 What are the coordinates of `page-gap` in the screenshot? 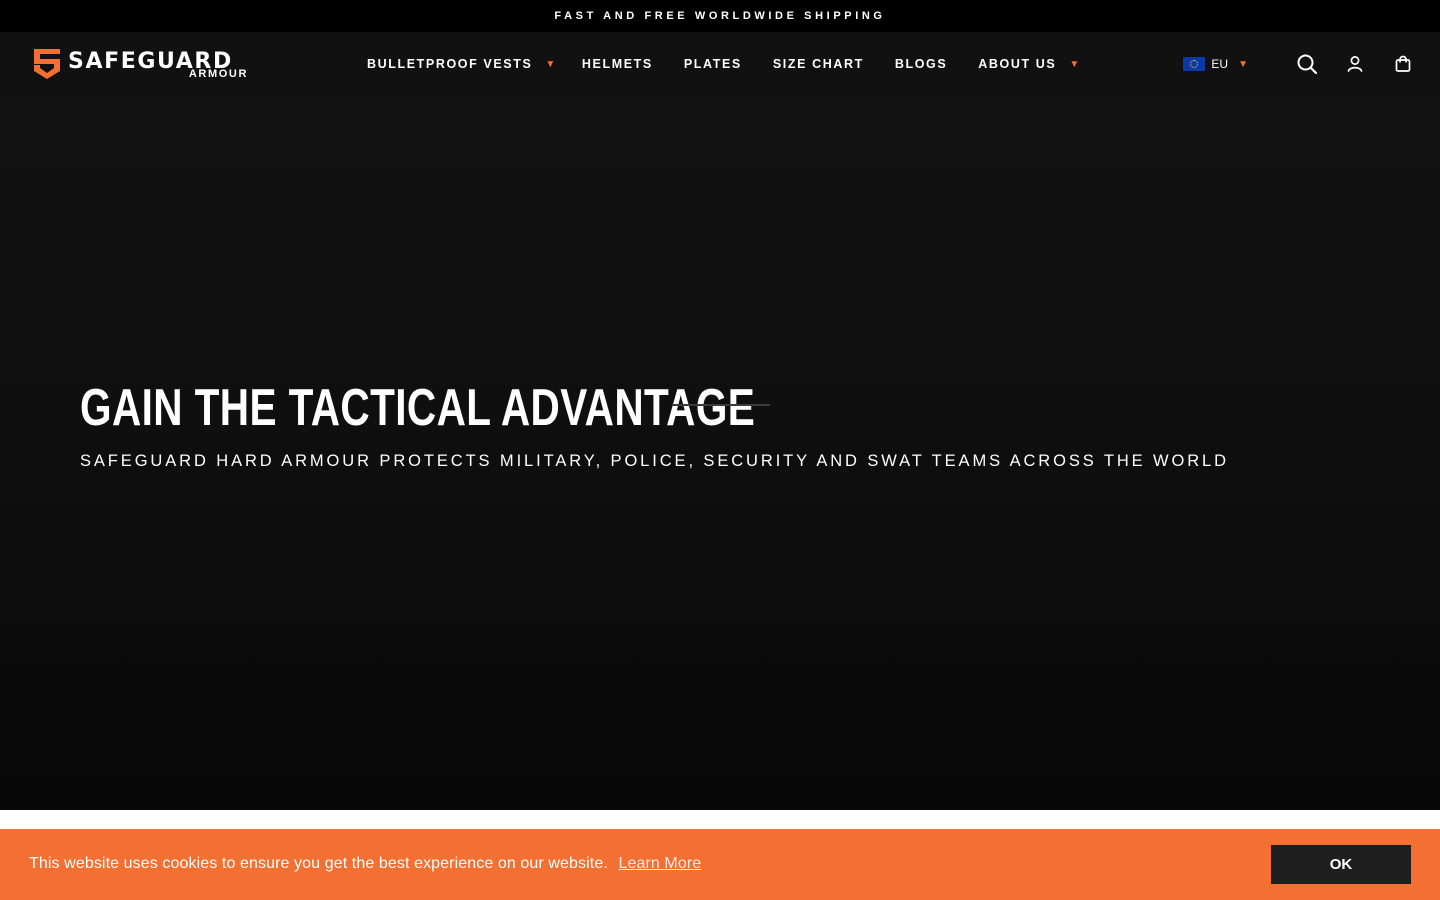 It's located at (720, 819).